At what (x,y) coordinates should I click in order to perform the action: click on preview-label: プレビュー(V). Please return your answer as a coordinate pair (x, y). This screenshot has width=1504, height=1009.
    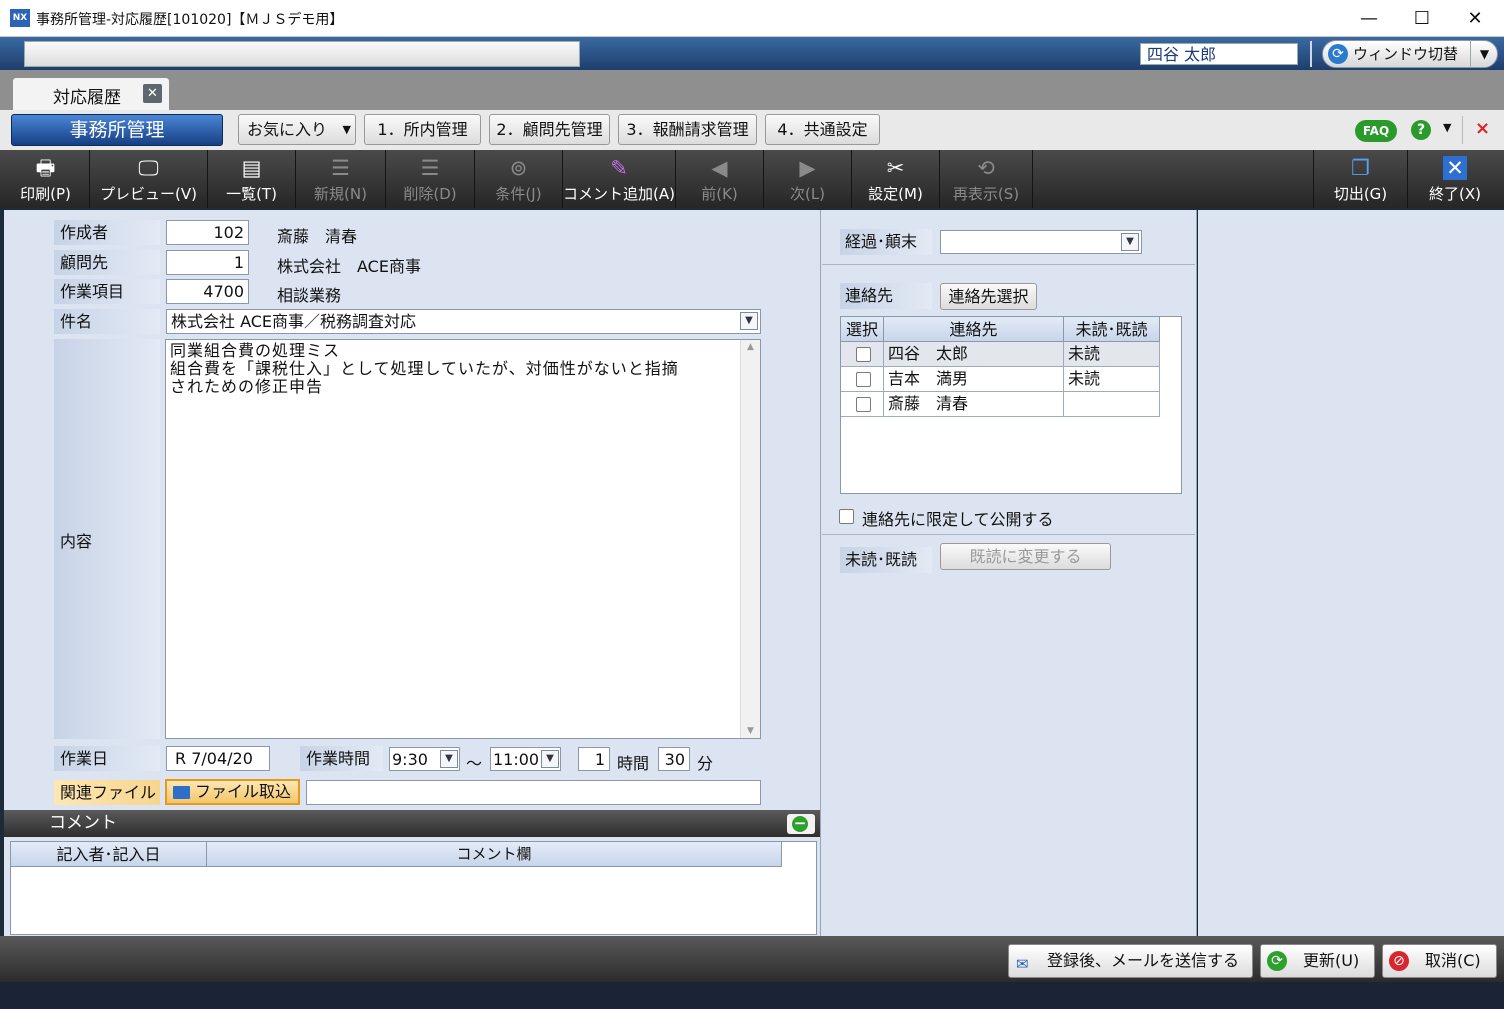
    Looking at the image, I should click on (148, 194).